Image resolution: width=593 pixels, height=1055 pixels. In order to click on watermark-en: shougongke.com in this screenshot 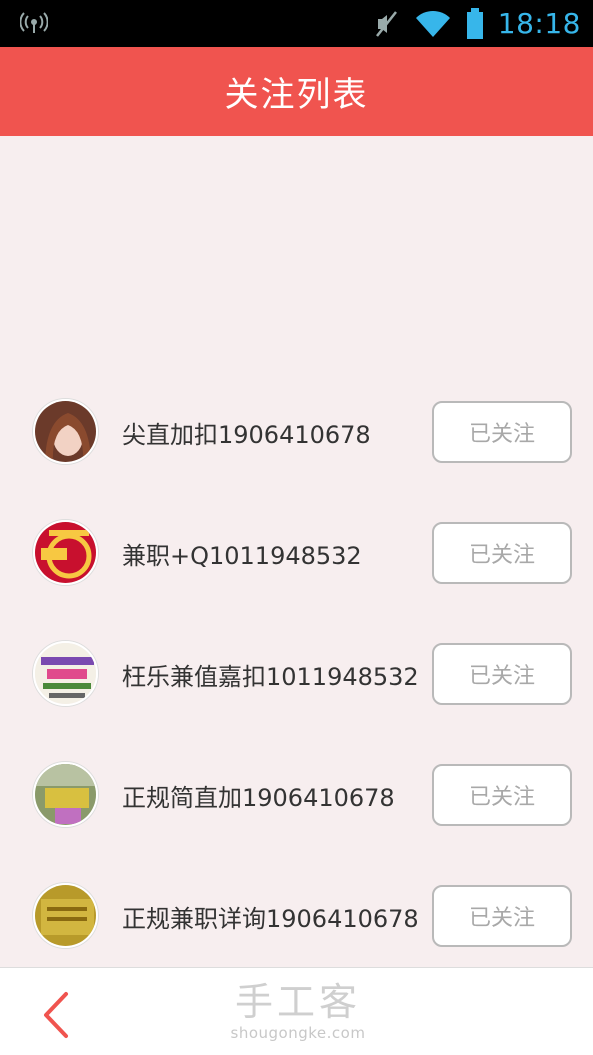, I will do `click(298, 1033)`.